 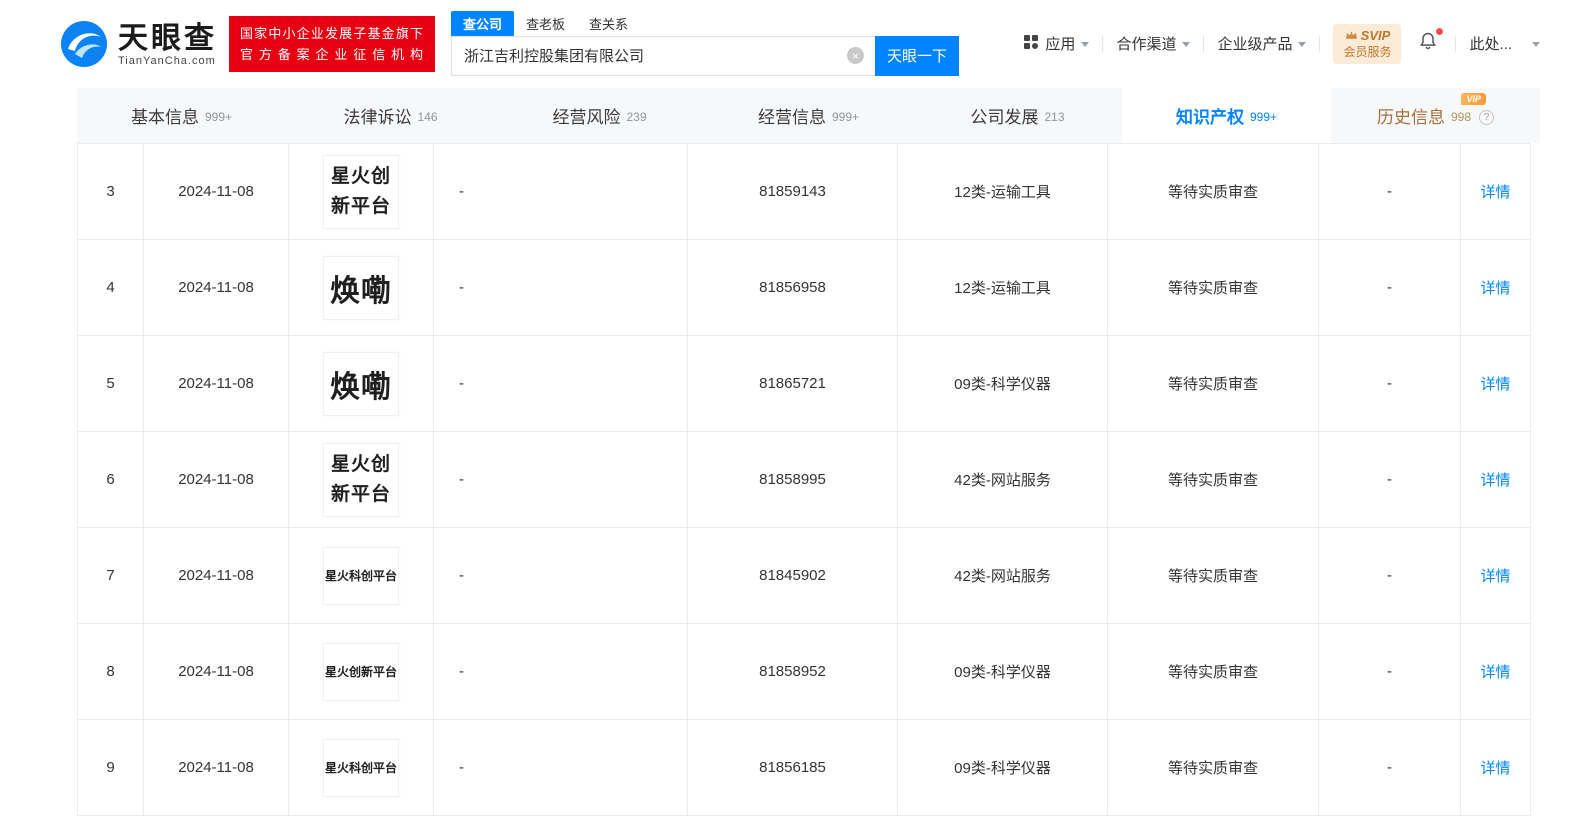 I want to click on registration-number: 81858952, so click(x=793, y=672).